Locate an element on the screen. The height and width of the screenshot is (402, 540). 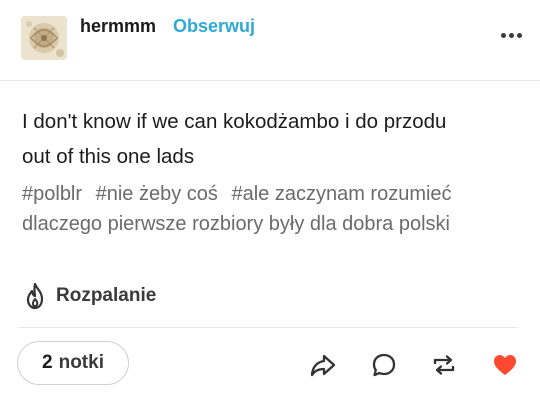
reply-button is located at coordinates (384, 365).